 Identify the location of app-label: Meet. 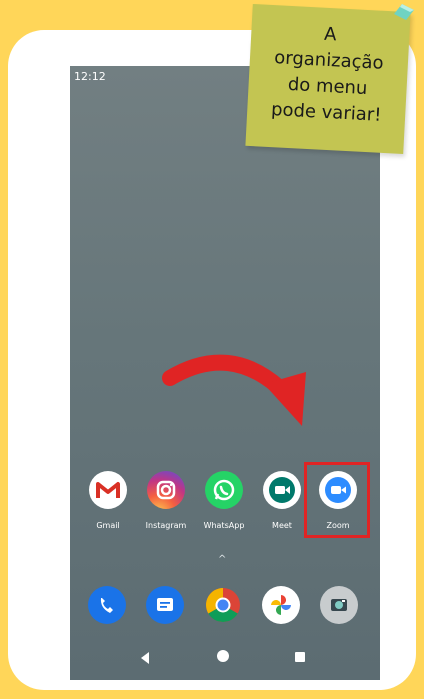
(282, 525).